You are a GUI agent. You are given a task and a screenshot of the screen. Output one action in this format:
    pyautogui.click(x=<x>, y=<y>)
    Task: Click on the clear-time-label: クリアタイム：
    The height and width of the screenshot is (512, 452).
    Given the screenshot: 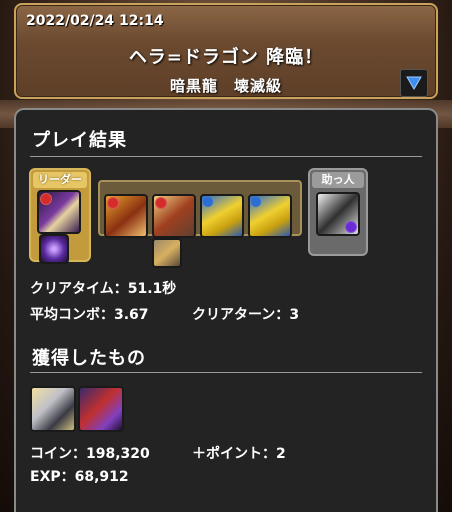 What is the action you would take?
    pyautogui.click(x=79, y=289)
    